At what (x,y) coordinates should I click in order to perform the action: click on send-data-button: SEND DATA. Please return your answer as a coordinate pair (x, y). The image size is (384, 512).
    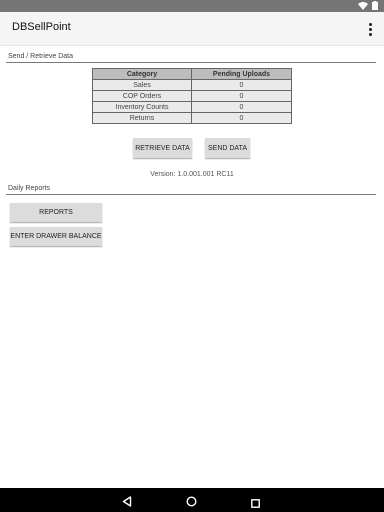
    Looking at the image, I should click on (227, 148).